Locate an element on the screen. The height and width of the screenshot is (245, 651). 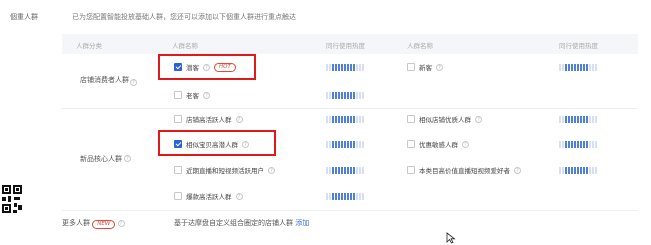
more-text: 基于达摩盘自定义组合圈定的店铺人群 is located at coordinates (233, 223).